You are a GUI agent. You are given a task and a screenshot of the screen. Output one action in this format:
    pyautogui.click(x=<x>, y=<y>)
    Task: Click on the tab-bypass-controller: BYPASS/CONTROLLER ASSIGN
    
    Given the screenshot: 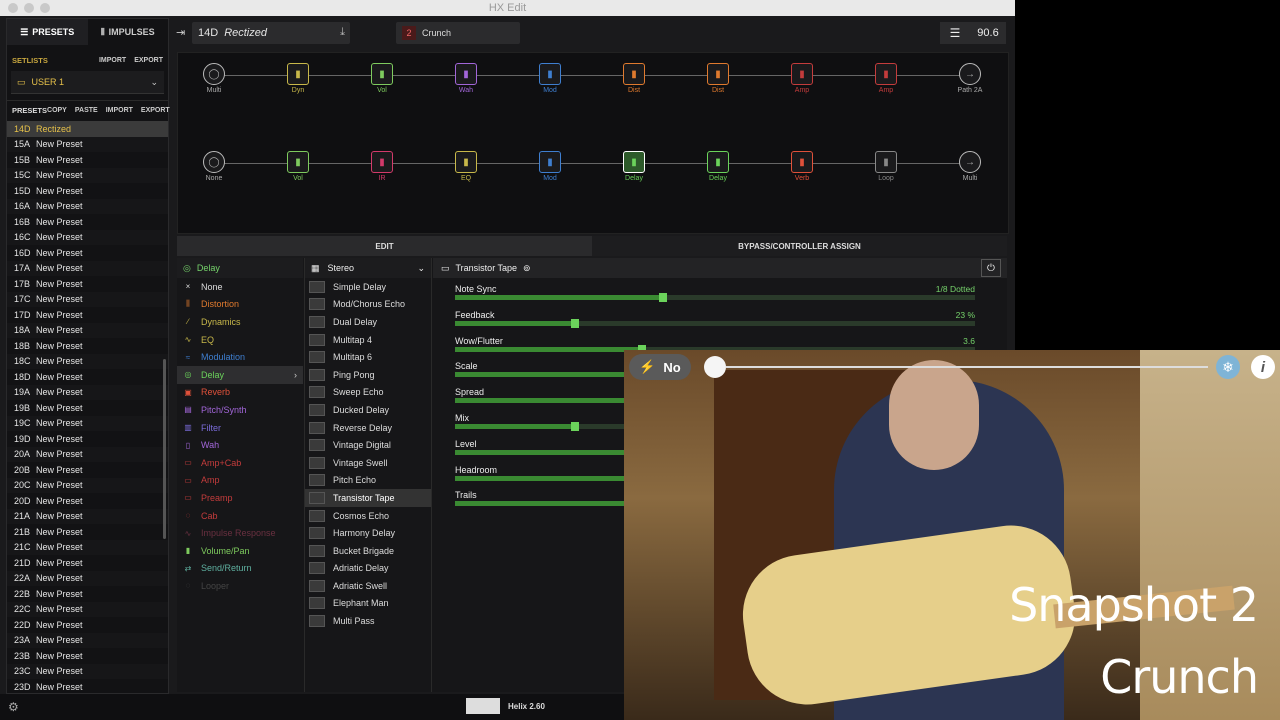 What is the action you would take?
    pyautogui.click(x=799, y=246)
    